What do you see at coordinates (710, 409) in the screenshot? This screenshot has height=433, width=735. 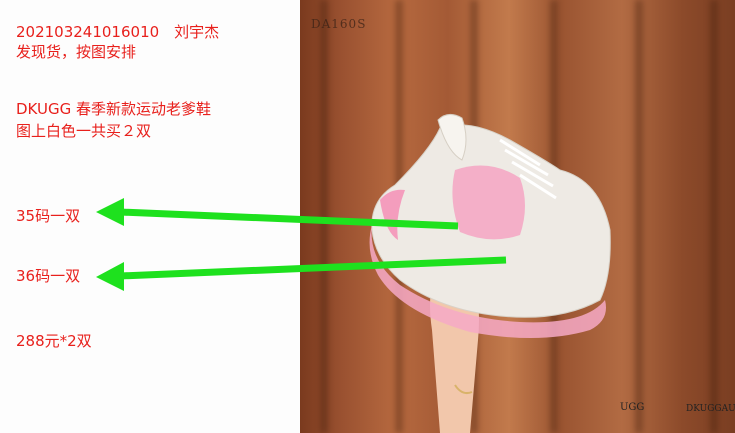 I see `dkuggau-logo: DKUGGAU` at bounding box center [710, 409].